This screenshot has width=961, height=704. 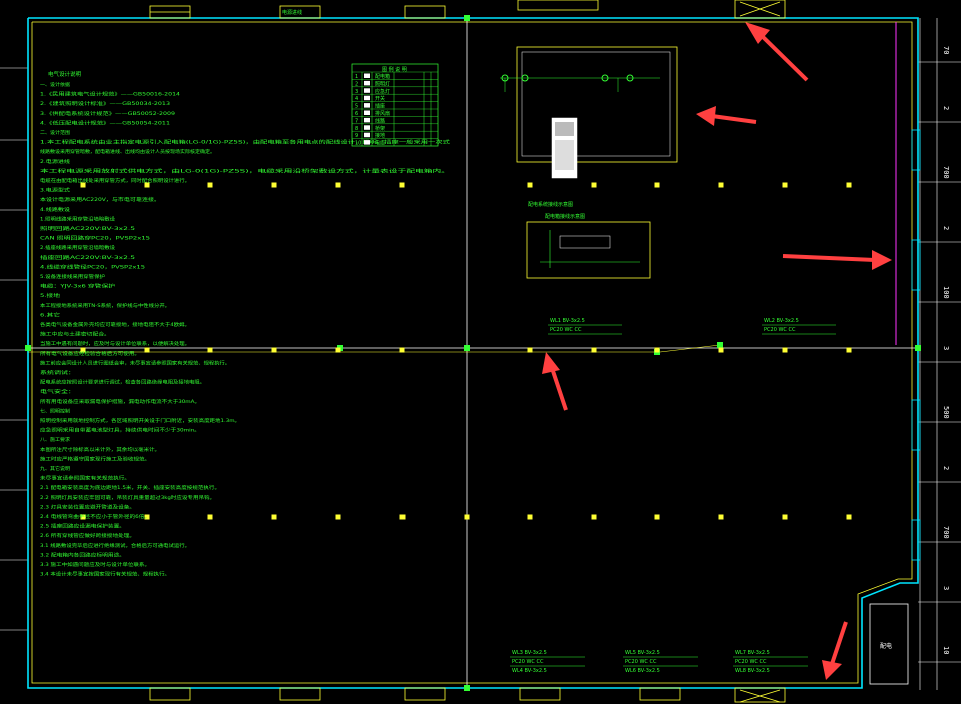 What do you see at coordinates (547, 662) in the screenshot?
I see `circuit-label-bottom-1: WL3 BV-3x2.5 PC20 WC CC WL4 BV-3x2.5` at bounding box center [547, 662].